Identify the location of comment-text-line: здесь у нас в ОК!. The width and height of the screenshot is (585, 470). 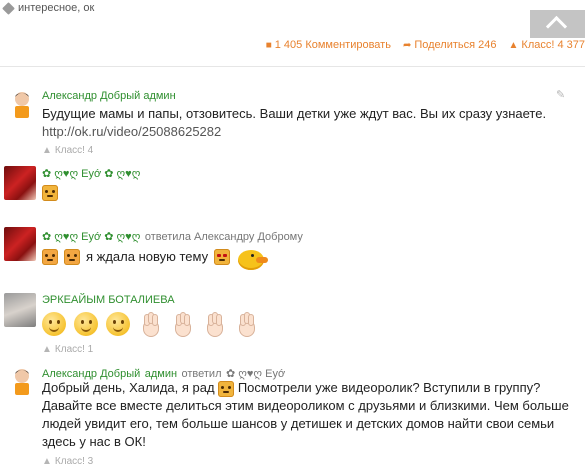
(94, 441).